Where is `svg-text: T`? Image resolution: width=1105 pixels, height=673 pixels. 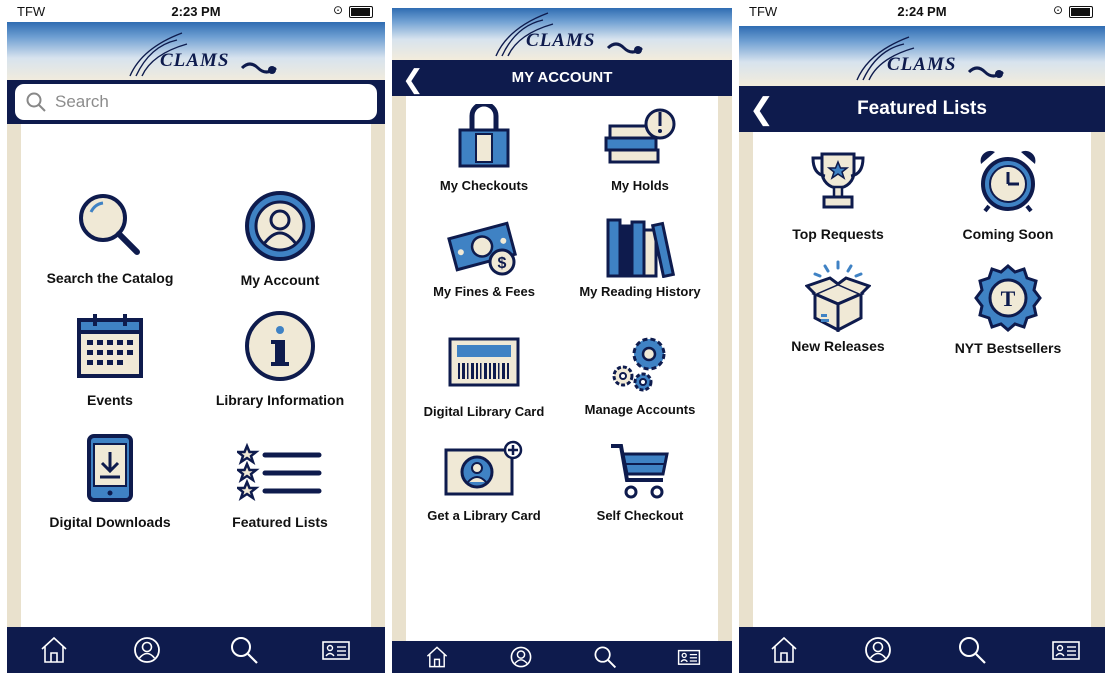 svg-text: T is located at coordinates (1008, 298).